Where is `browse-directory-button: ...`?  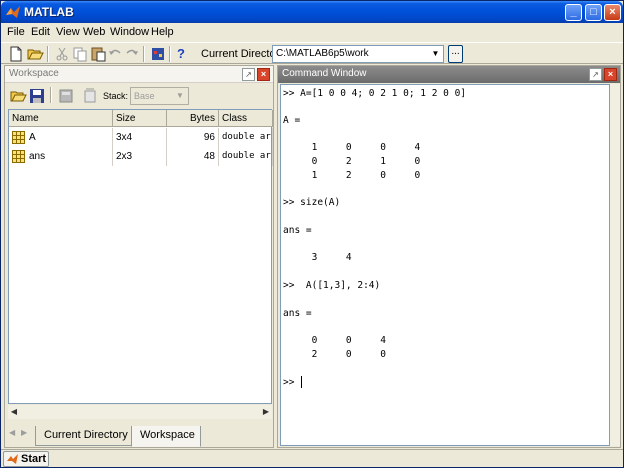 browse-directory-button: ... is located at coordinates (455, 54).